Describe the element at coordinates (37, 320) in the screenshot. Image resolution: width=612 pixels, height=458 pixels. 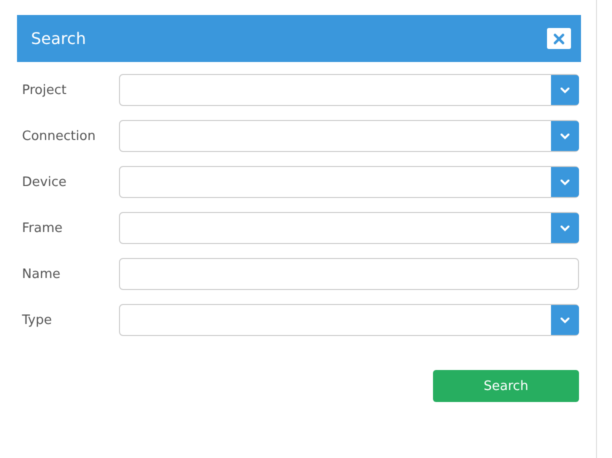
I see `field-label: Type` at that location.